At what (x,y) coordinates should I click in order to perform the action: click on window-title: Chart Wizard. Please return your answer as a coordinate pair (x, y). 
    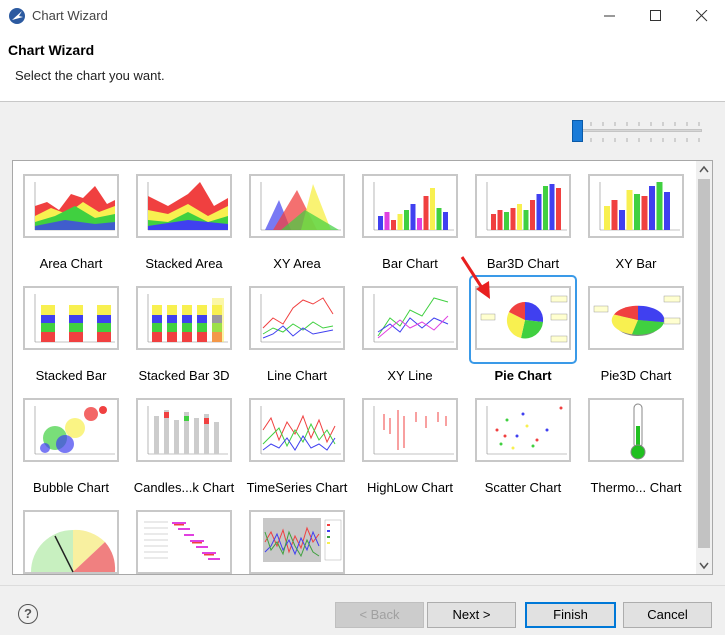
    Looking at the image, I should click on (70, 15).